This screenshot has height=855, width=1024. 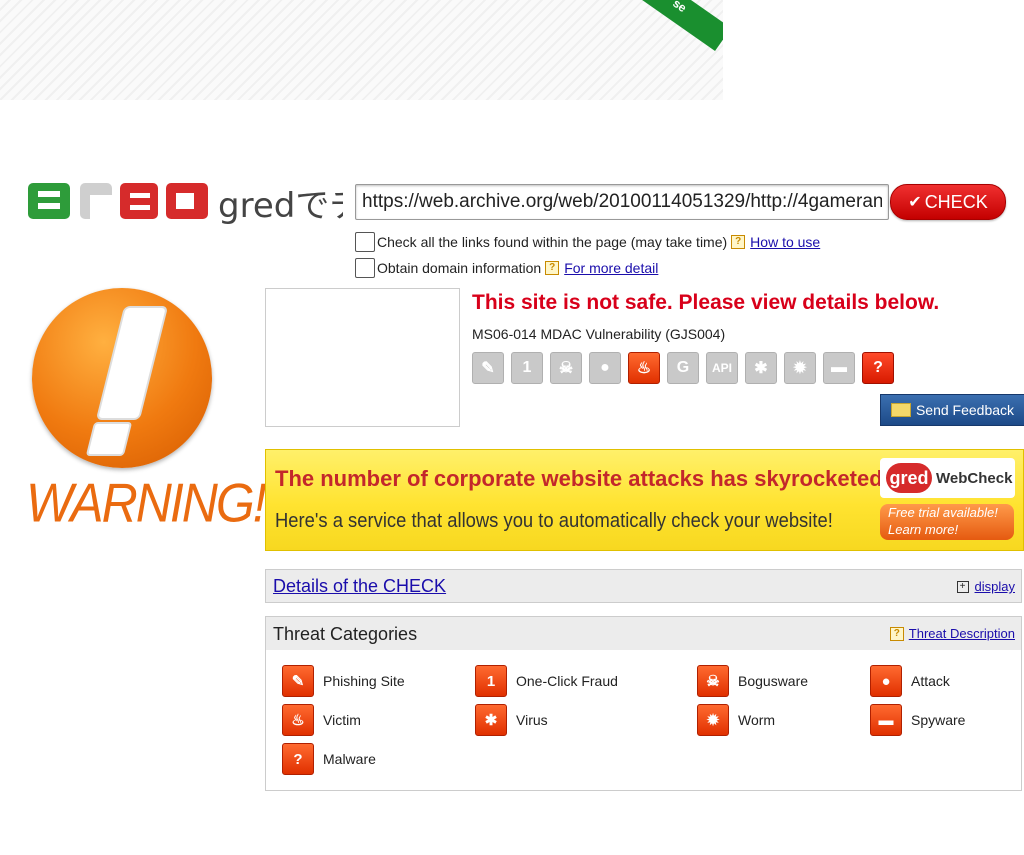 What do you see at coordinates (511, 720) in the screenshot?
I see `category-virus: ✱ Virus` at bounding box center [511, 720].